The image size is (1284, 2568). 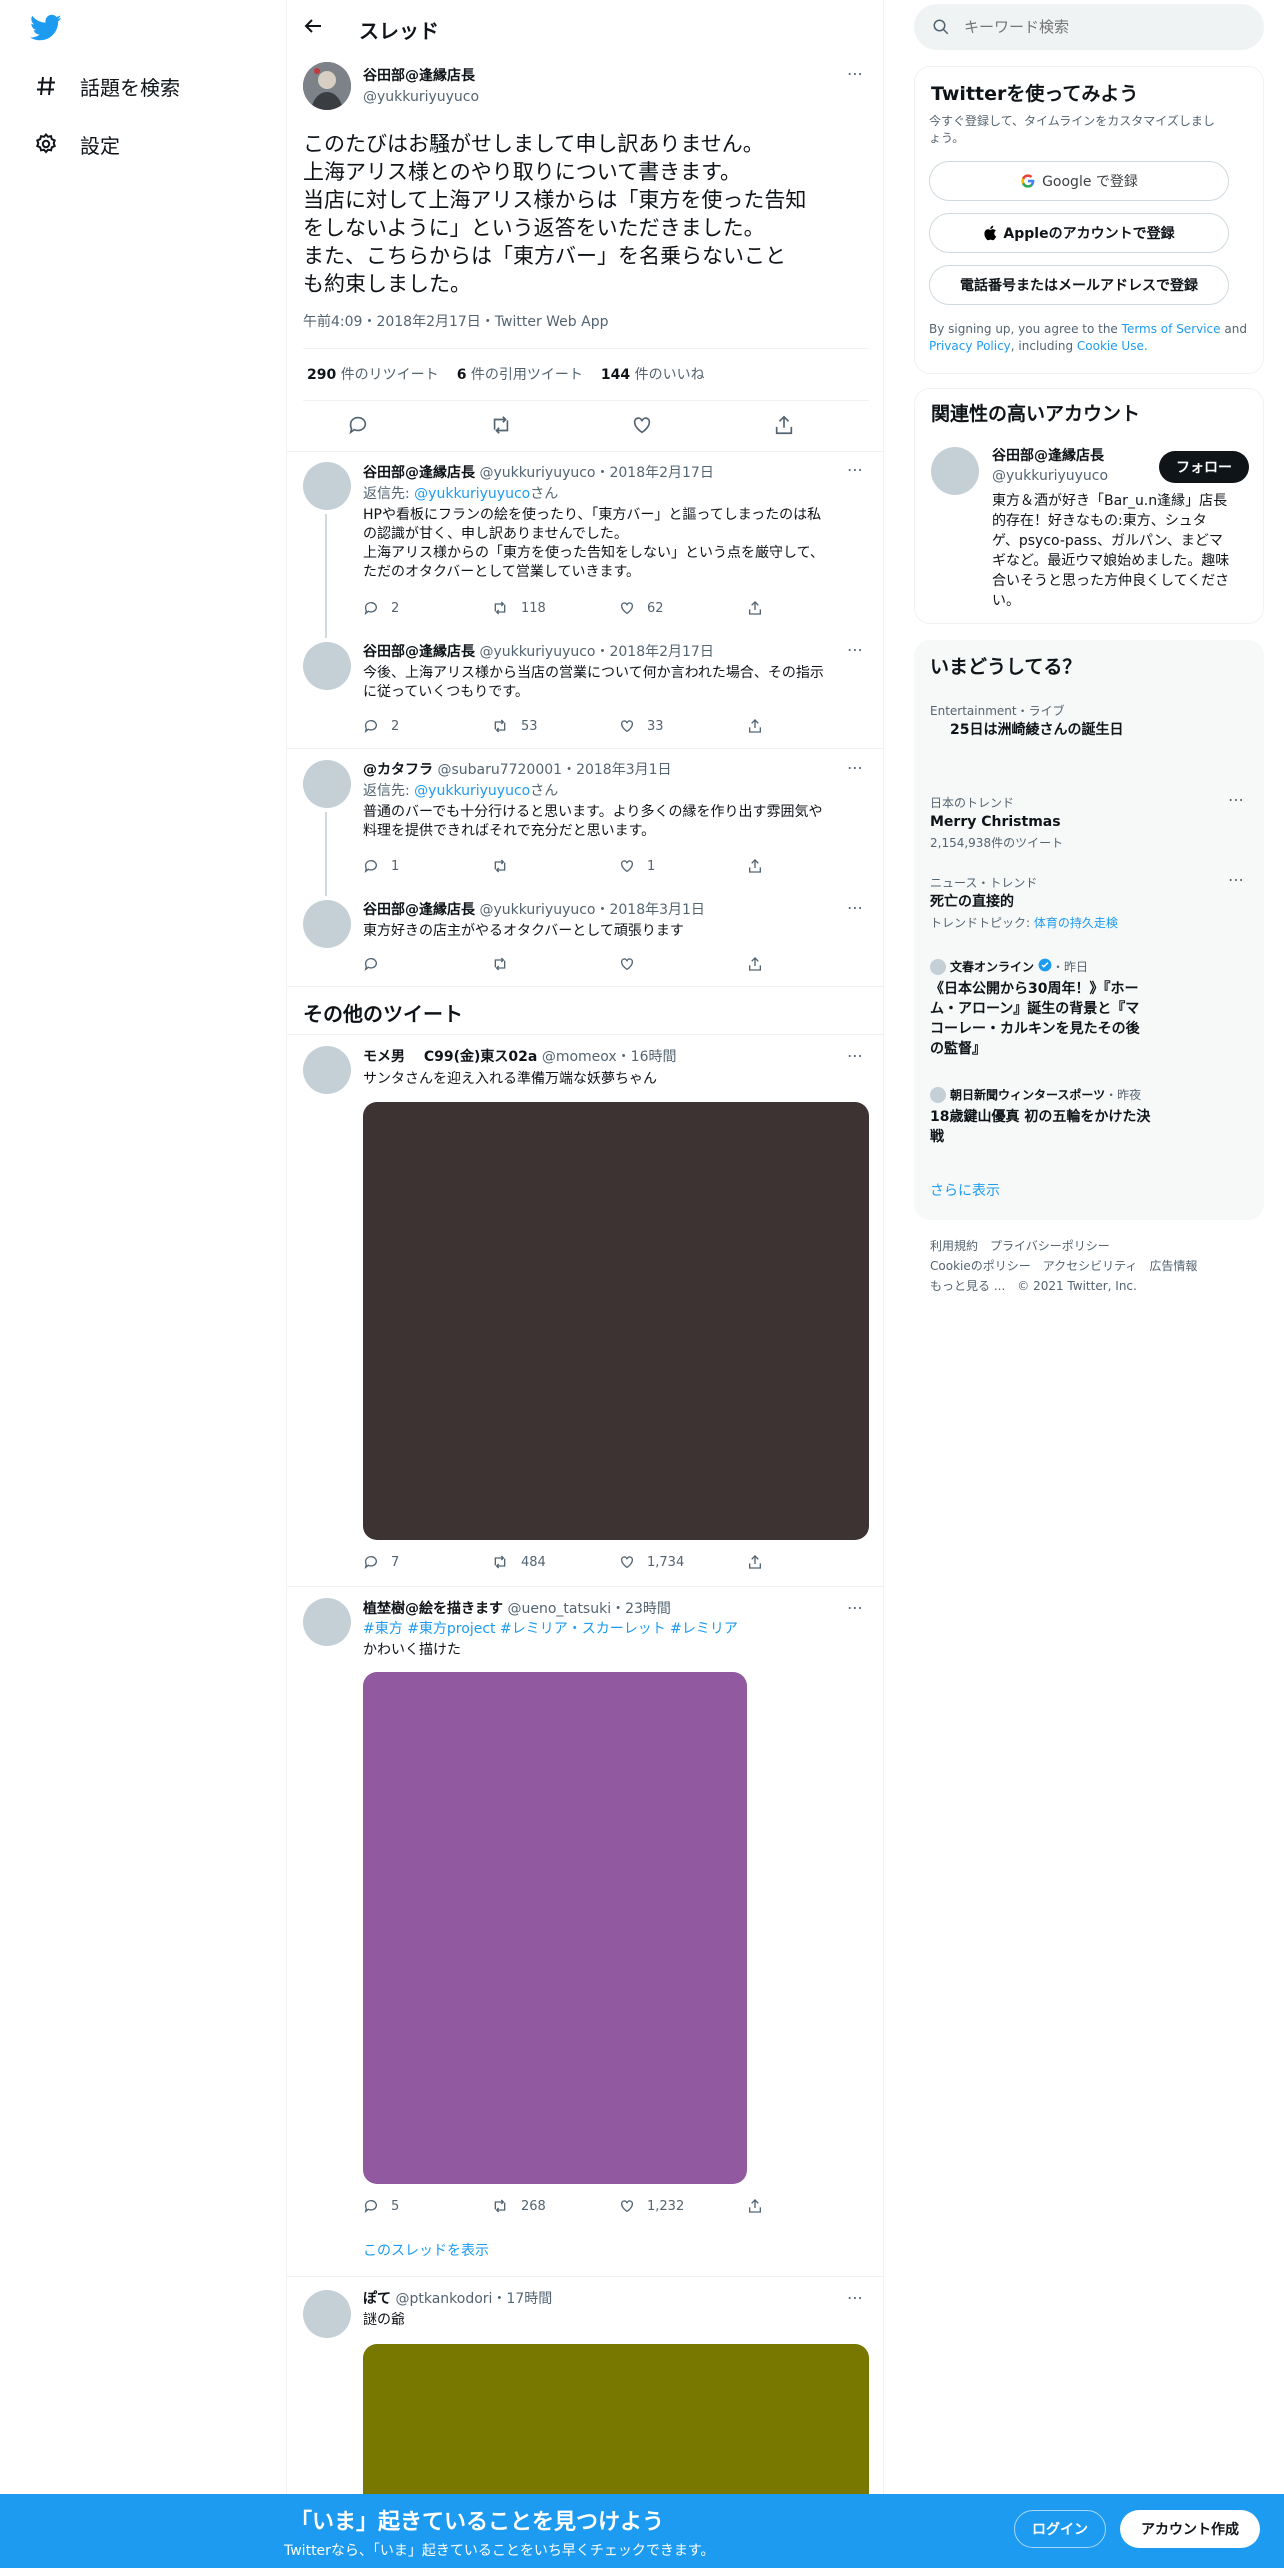 I want to click on news-item: 朝日新聞ウィンタースポーツ ・昨夜 18歳鍵山優真 初の五輪をかけた決 戦, so click(x=1050, y=1116).